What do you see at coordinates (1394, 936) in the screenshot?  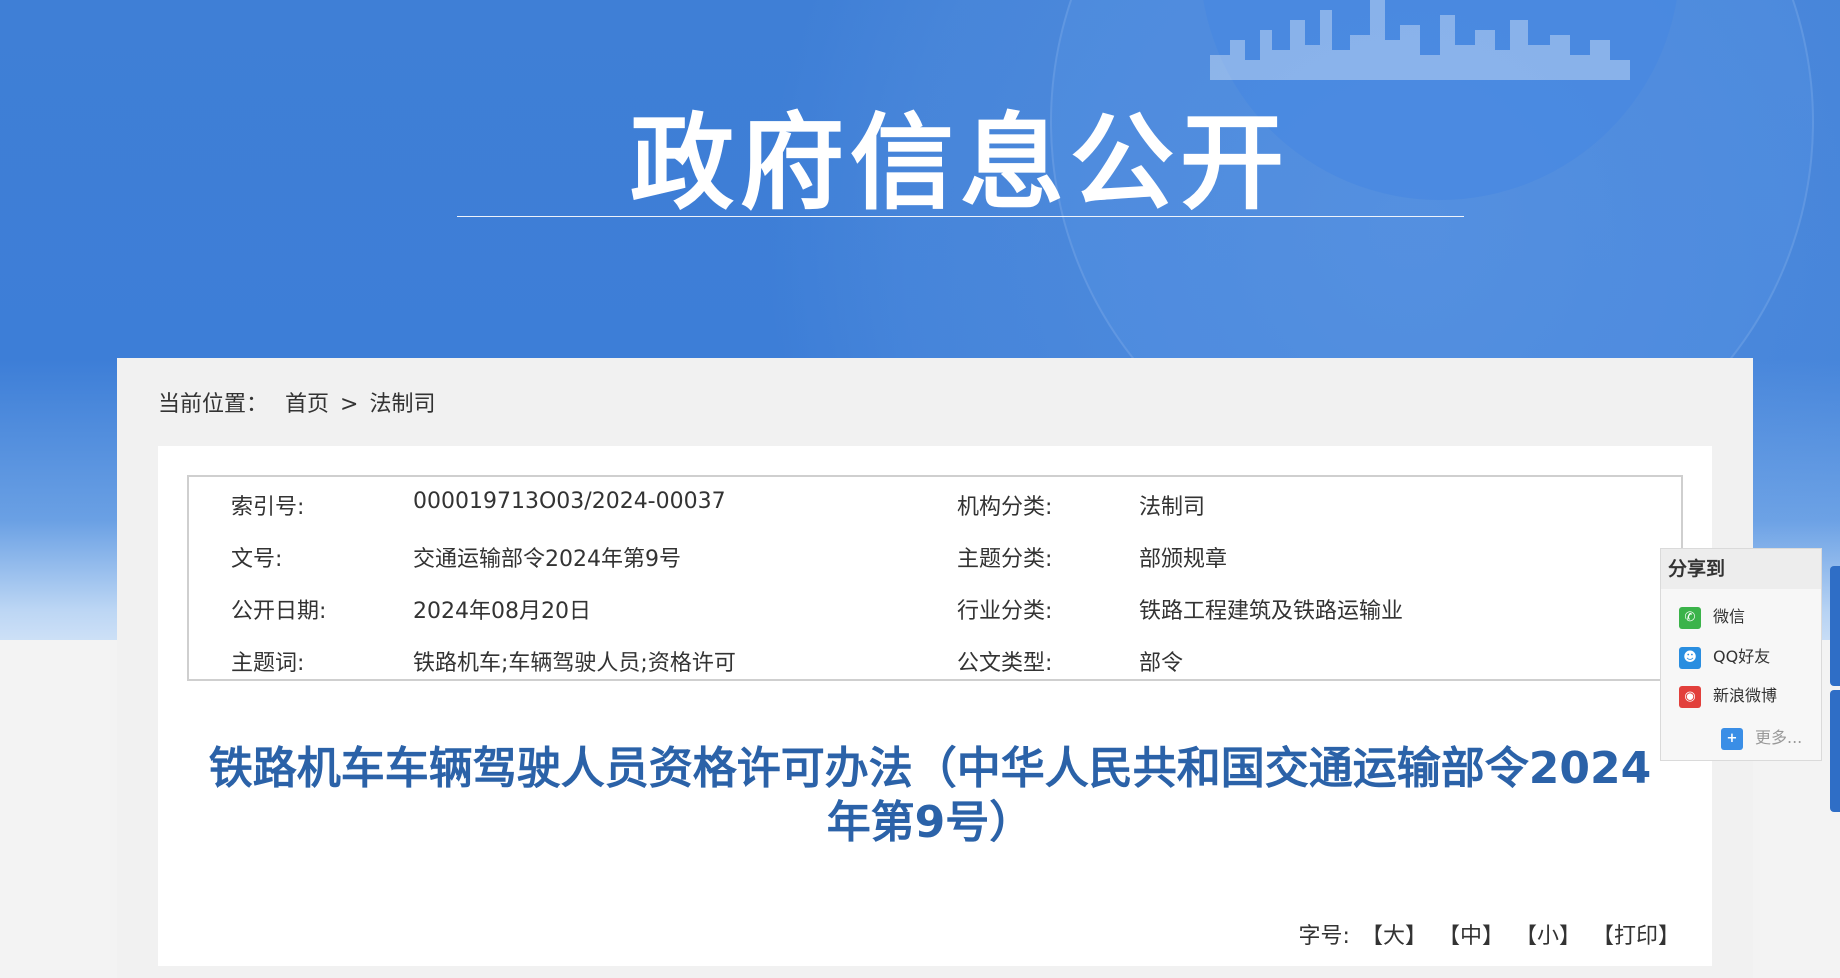 I see `font-large-button: 【大】` at bounding box center [1394, 936].